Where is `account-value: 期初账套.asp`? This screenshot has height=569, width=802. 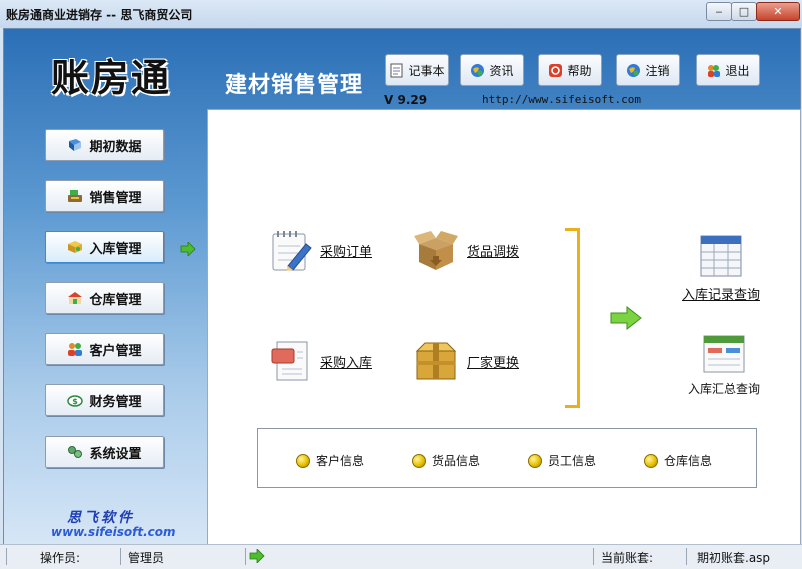 account-value: 期初账套.asp is located at coordinates (734, 558).